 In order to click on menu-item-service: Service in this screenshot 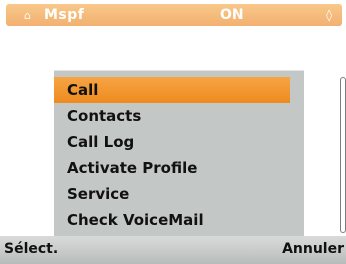, I will do `click(172, 194)`.